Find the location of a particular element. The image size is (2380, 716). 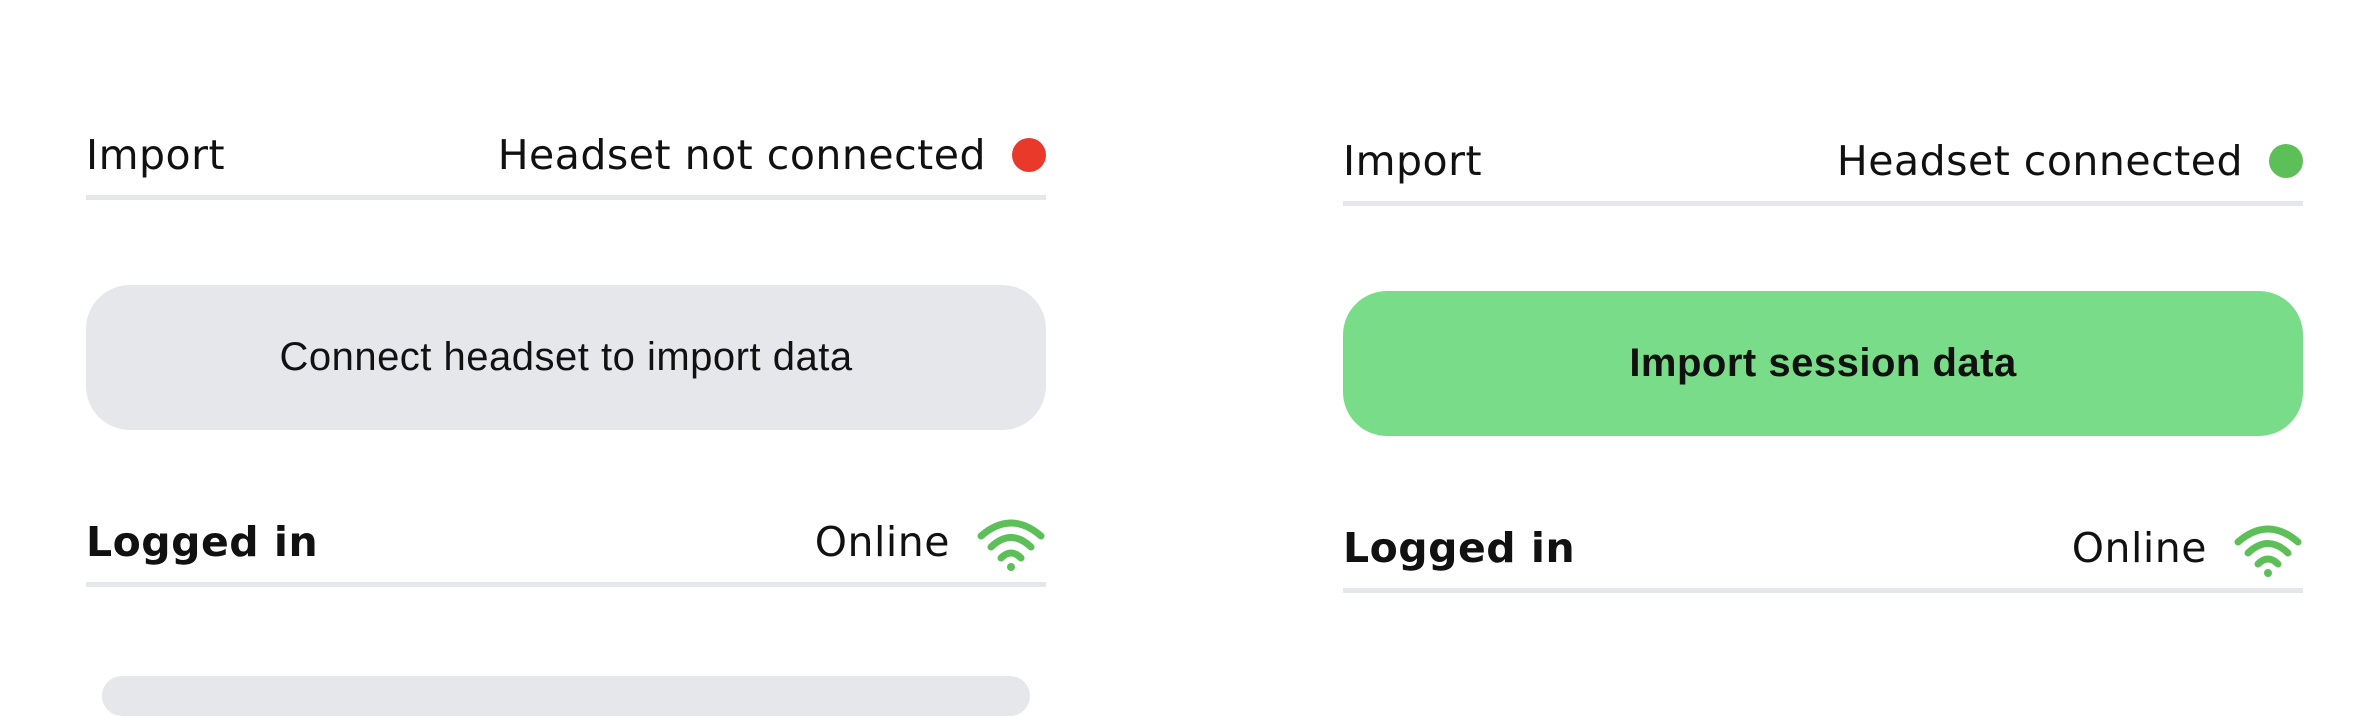

partial-card is located at coordinates (566, 696).